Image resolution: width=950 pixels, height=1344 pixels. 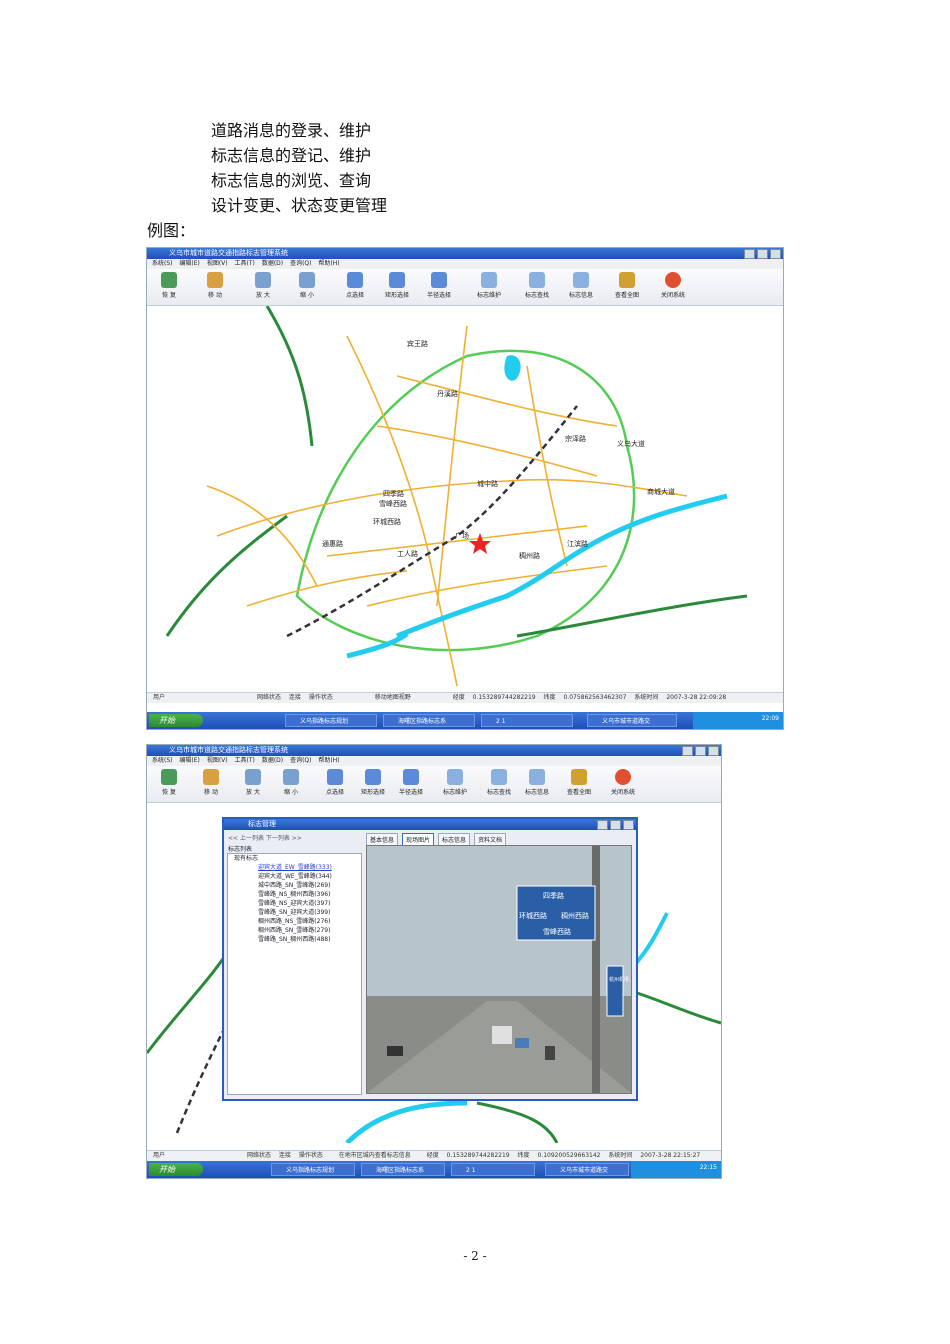 What do you see at coordinates (447, 393) in the screenshot?
I see `map-label: 丹溪路` at bounding box center [447, 393].